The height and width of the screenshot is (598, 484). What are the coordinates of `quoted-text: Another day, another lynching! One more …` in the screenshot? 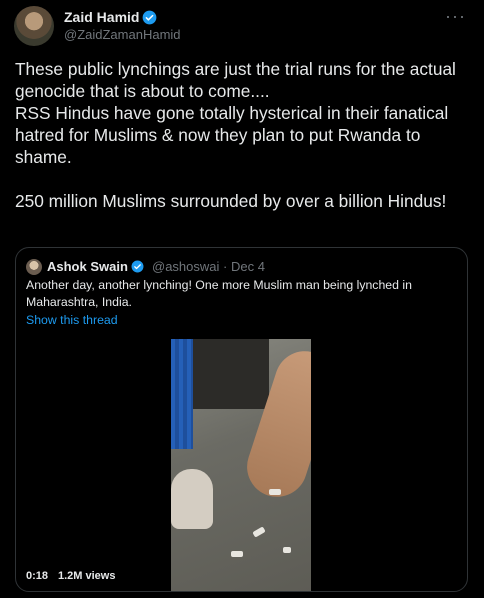 It's located at (219, 293).